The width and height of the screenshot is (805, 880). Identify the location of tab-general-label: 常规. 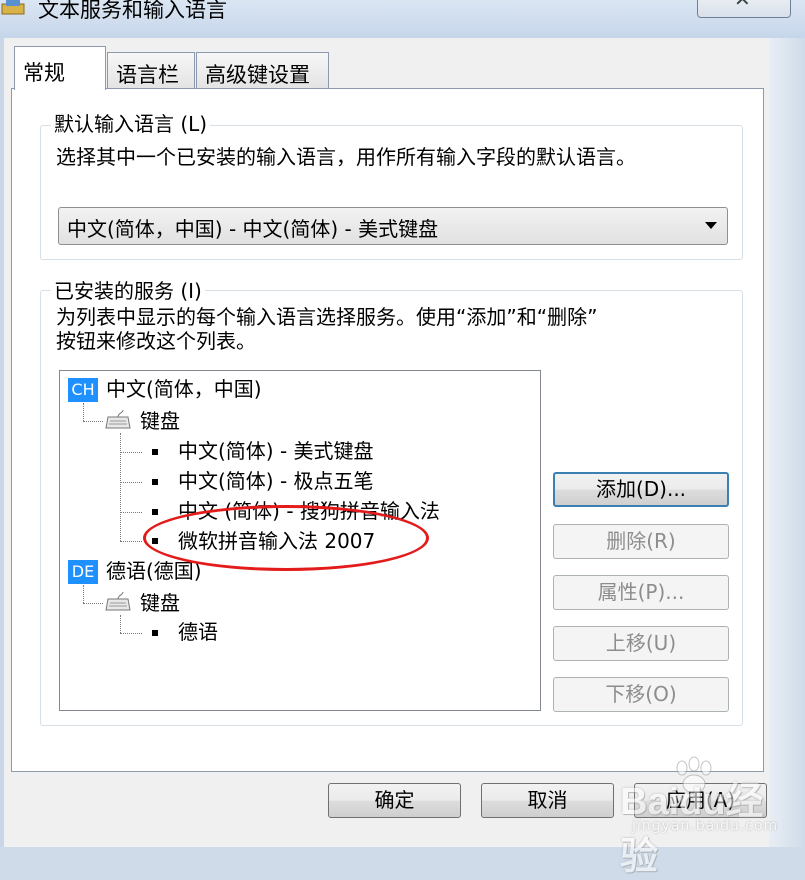
(44, 73).